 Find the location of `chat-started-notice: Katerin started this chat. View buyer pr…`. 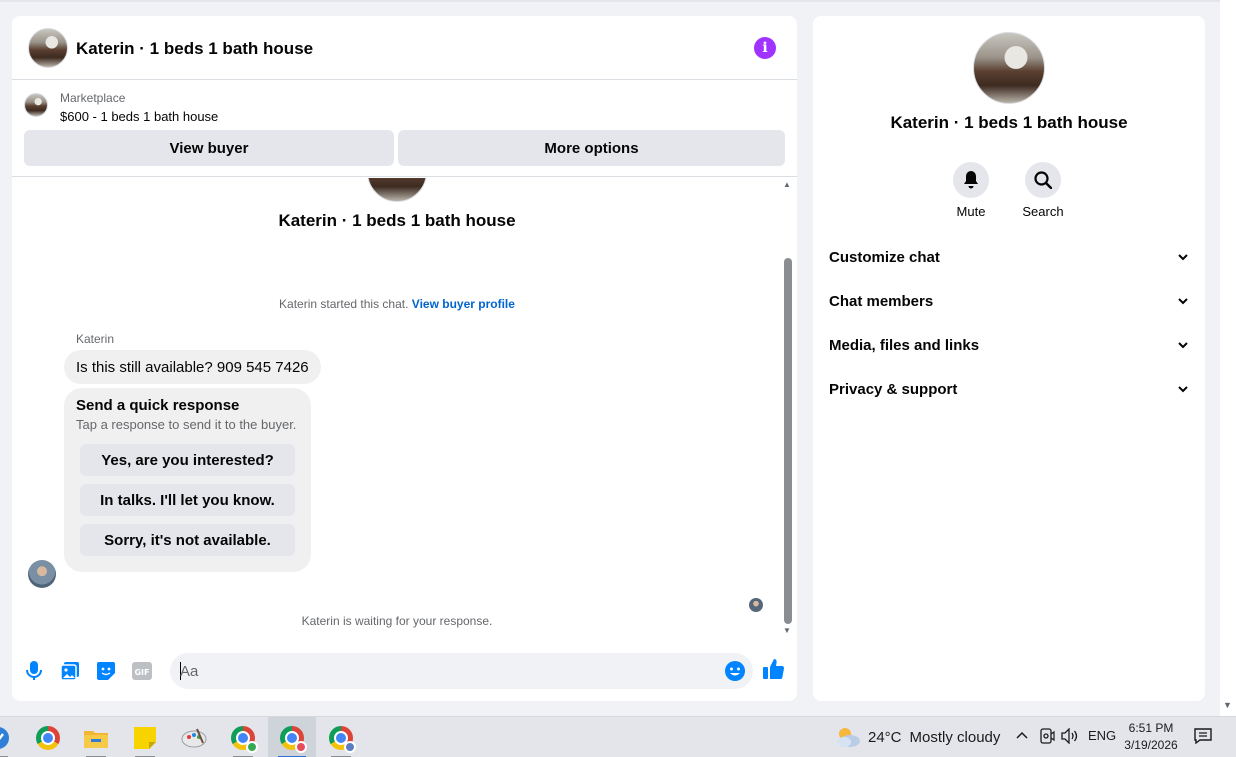

chat-started-notice: Katerin started this chat. View buyer pr… is located at coordinates (397, 304).